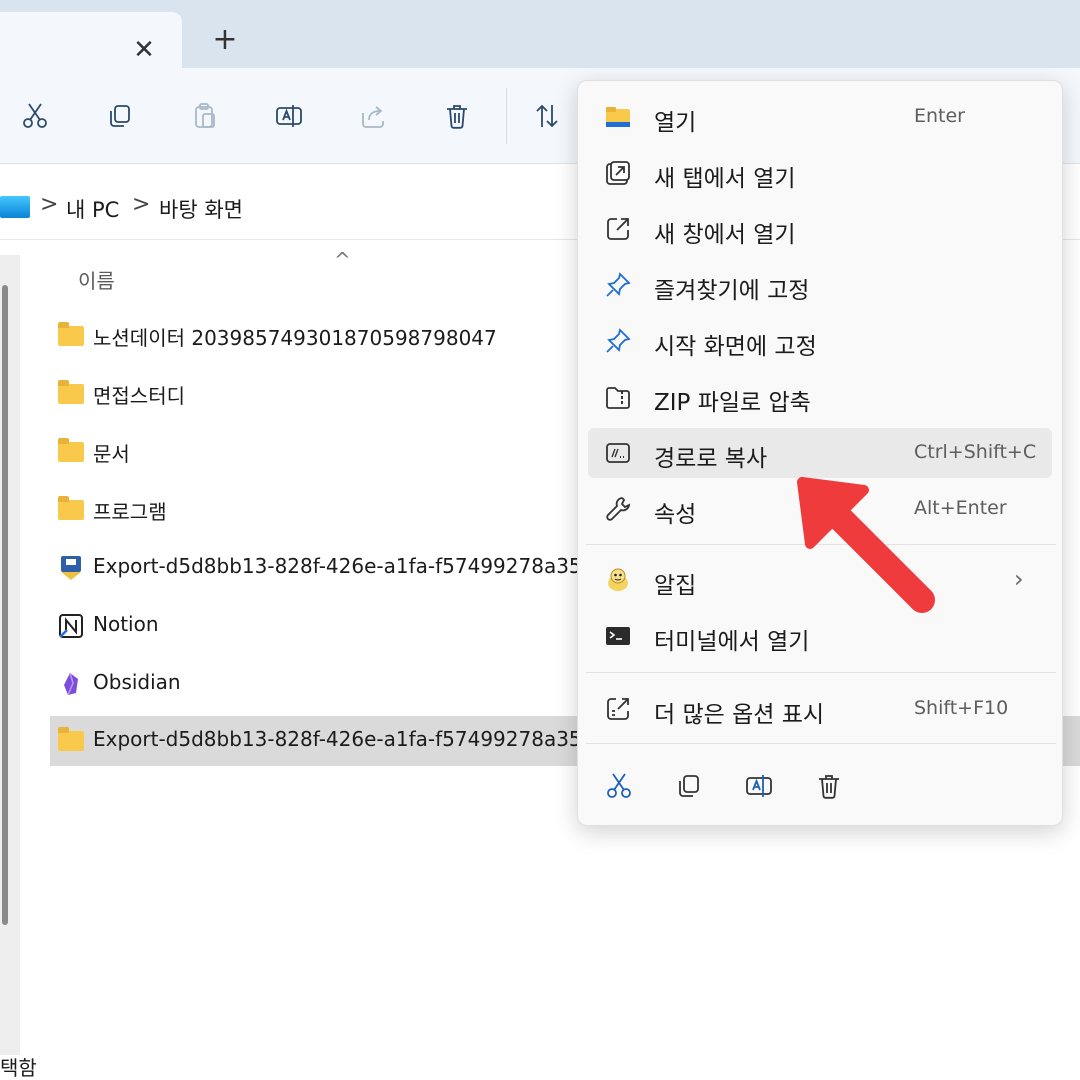  I want to click on menu-item-pin-quick-access: 즐겨찾기에 고정, so click(820, 285).